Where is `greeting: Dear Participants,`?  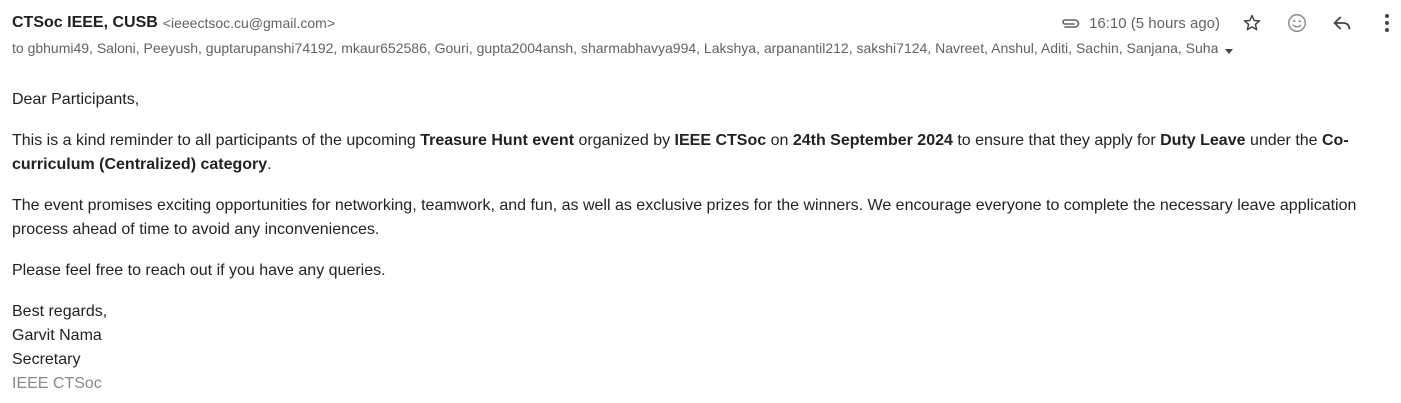 greeting: Dear Participants, is located at coordinates (76, 99).